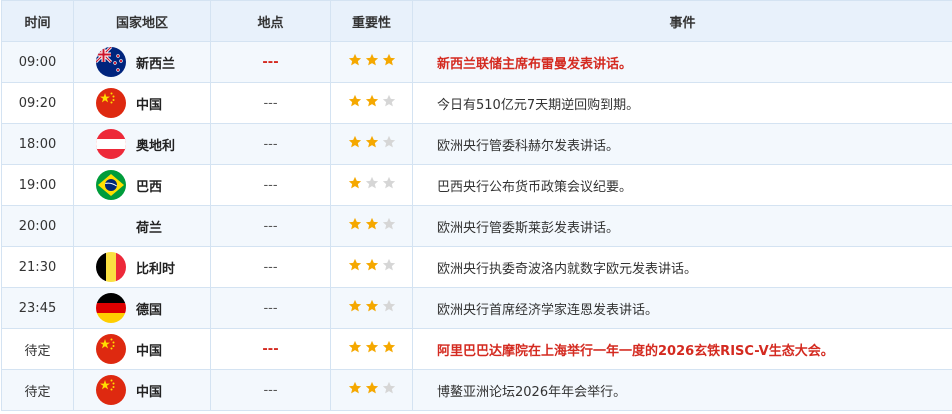  What do you see at coordinates (535, 187) in the screenshot?
I see `event-description: 巴西央行公布货币政策会议纪要。` at bounding box center [535, 187].